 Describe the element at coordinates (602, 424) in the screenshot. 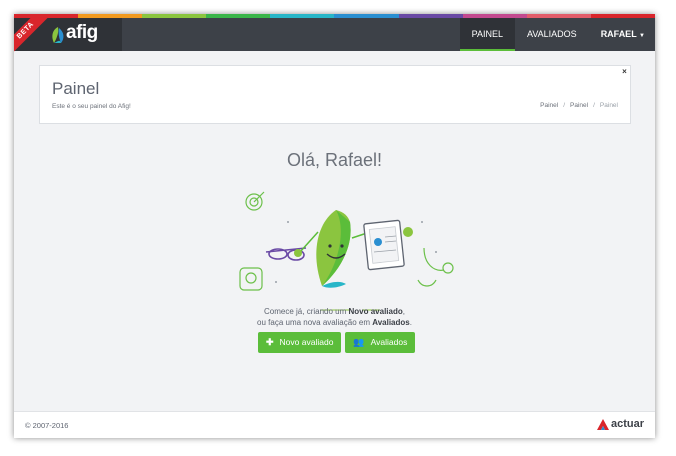

I see `actuar-logo-icon` at that location.